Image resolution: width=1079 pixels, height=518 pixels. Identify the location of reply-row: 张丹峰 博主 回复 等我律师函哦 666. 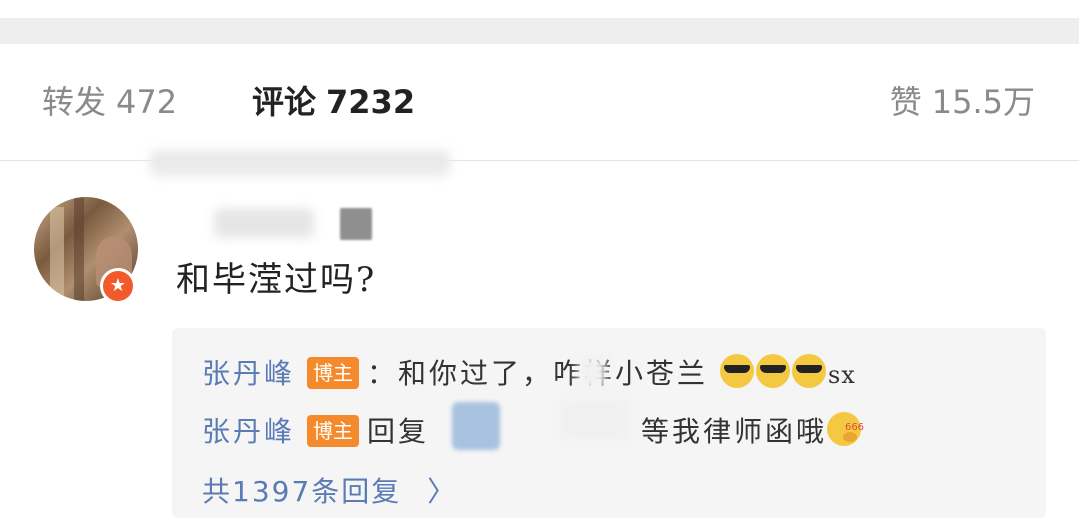
(533, 432).